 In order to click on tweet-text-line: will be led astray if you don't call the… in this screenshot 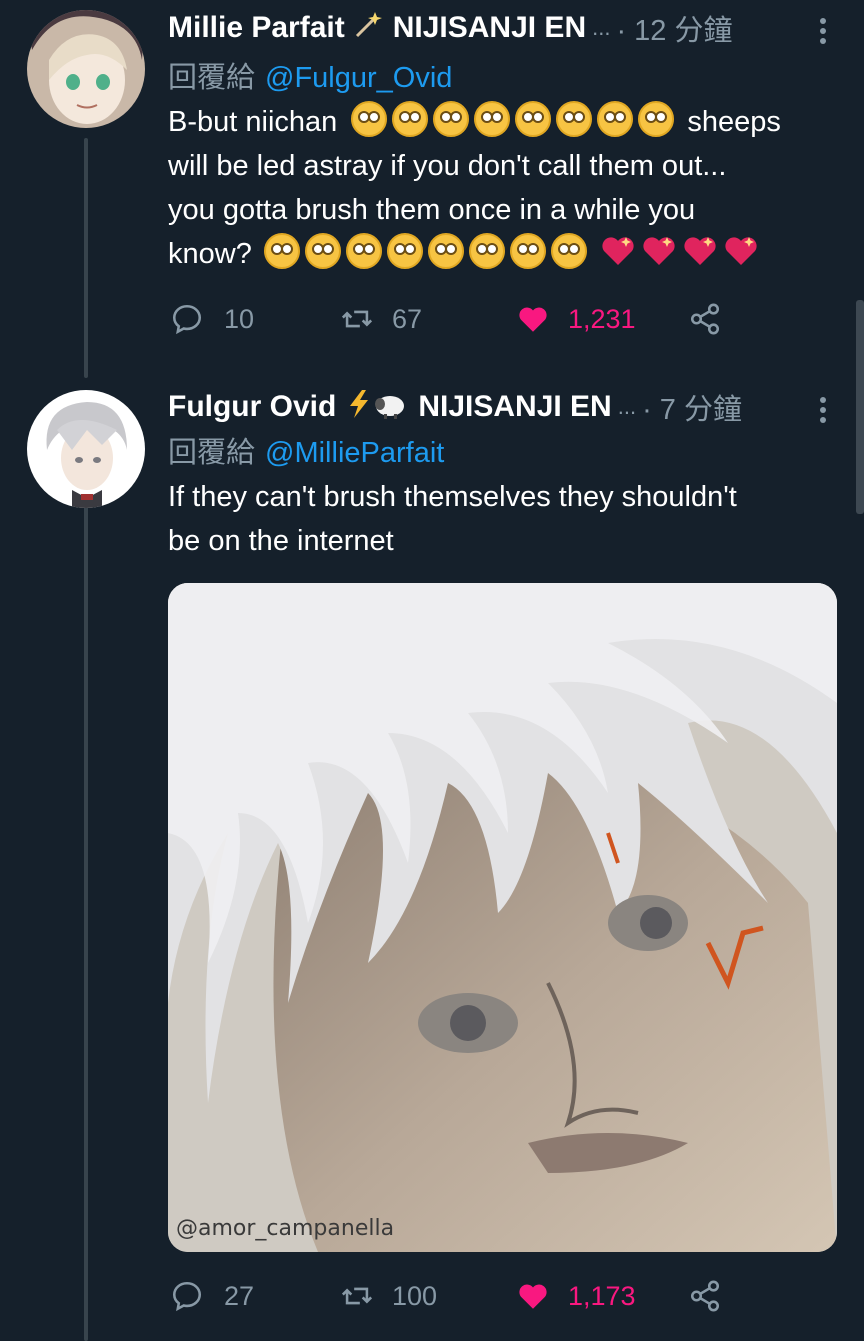, I will do `click(447, 166)`.